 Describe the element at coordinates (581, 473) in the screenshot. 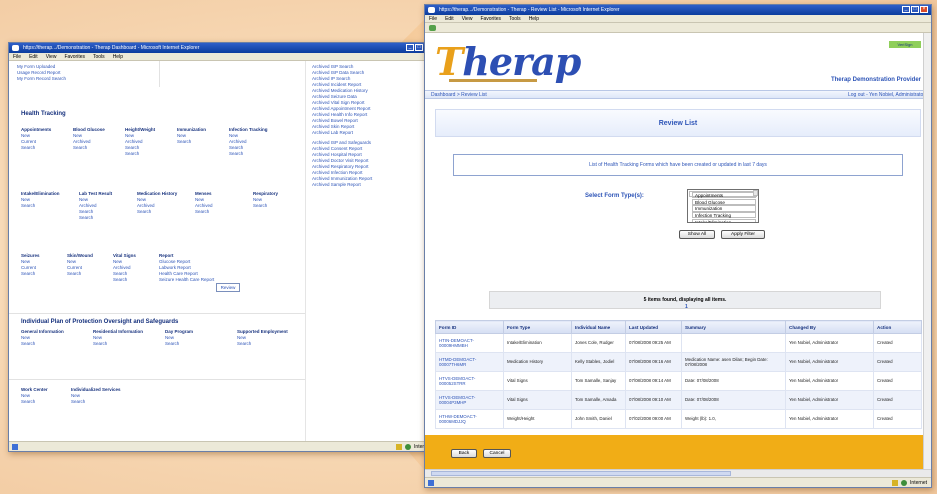

I see `scroll-thumb` at that location.